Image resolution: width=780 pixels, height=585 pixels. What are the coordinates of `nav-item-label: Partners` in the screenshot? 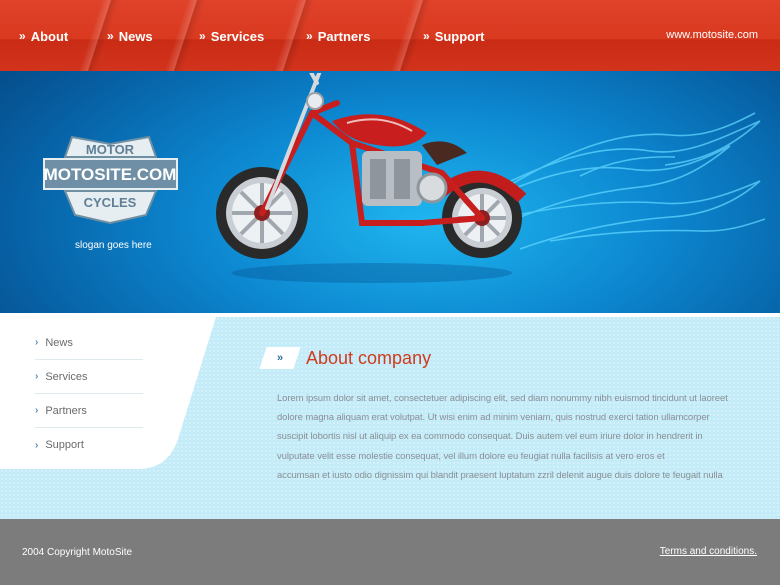 It's located at (344, 36).